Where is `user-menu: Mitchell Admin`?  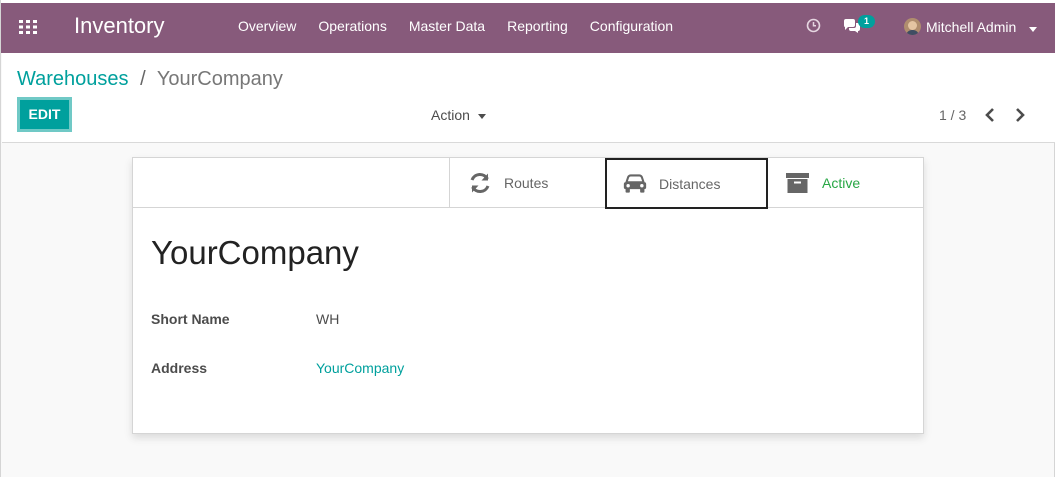
user-menu: Mitchell Admin is located at coordinates (971, 27).